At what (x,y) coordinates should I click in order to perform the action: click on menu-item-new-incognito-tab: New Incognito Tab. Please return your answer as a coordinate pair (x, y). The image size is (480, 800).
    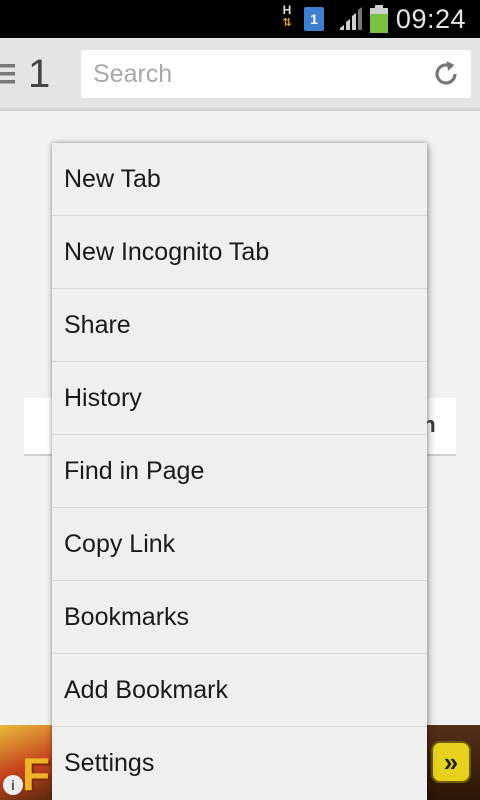
    Looking at the image, I should click on (239, 252).